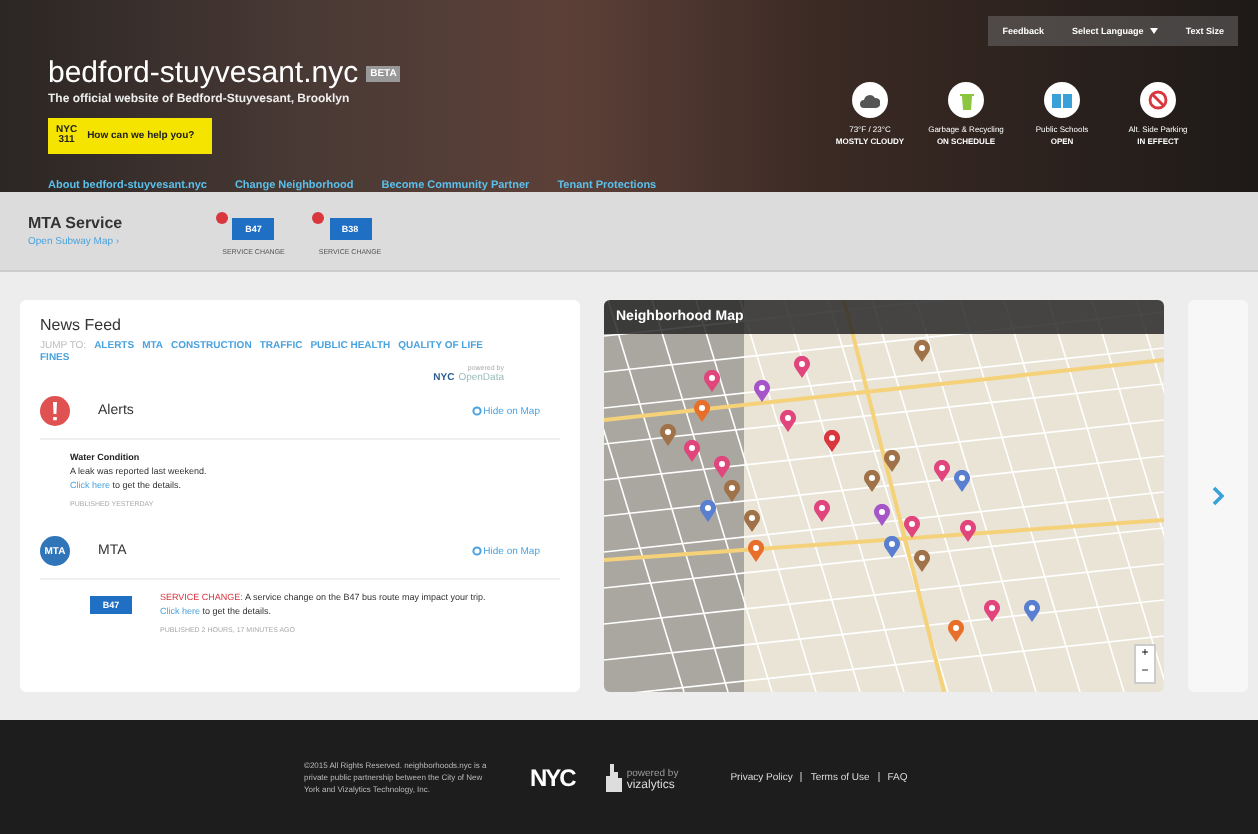 The height and width of the screenshot is (834, 1258). What do you see at coordinates (81, 325) in the screenshot?
I see `card-title: News Feed` at bounding box center [81, 325].